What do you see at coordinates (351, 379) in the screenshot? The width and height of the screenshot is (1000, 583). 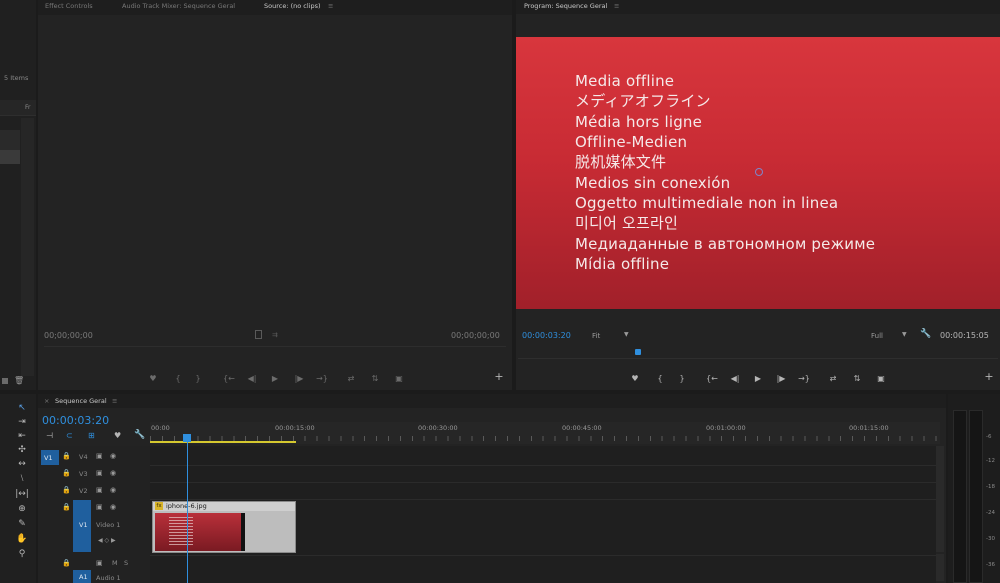 I see `insert-button: ⇄` at bounding box center [351, 379].